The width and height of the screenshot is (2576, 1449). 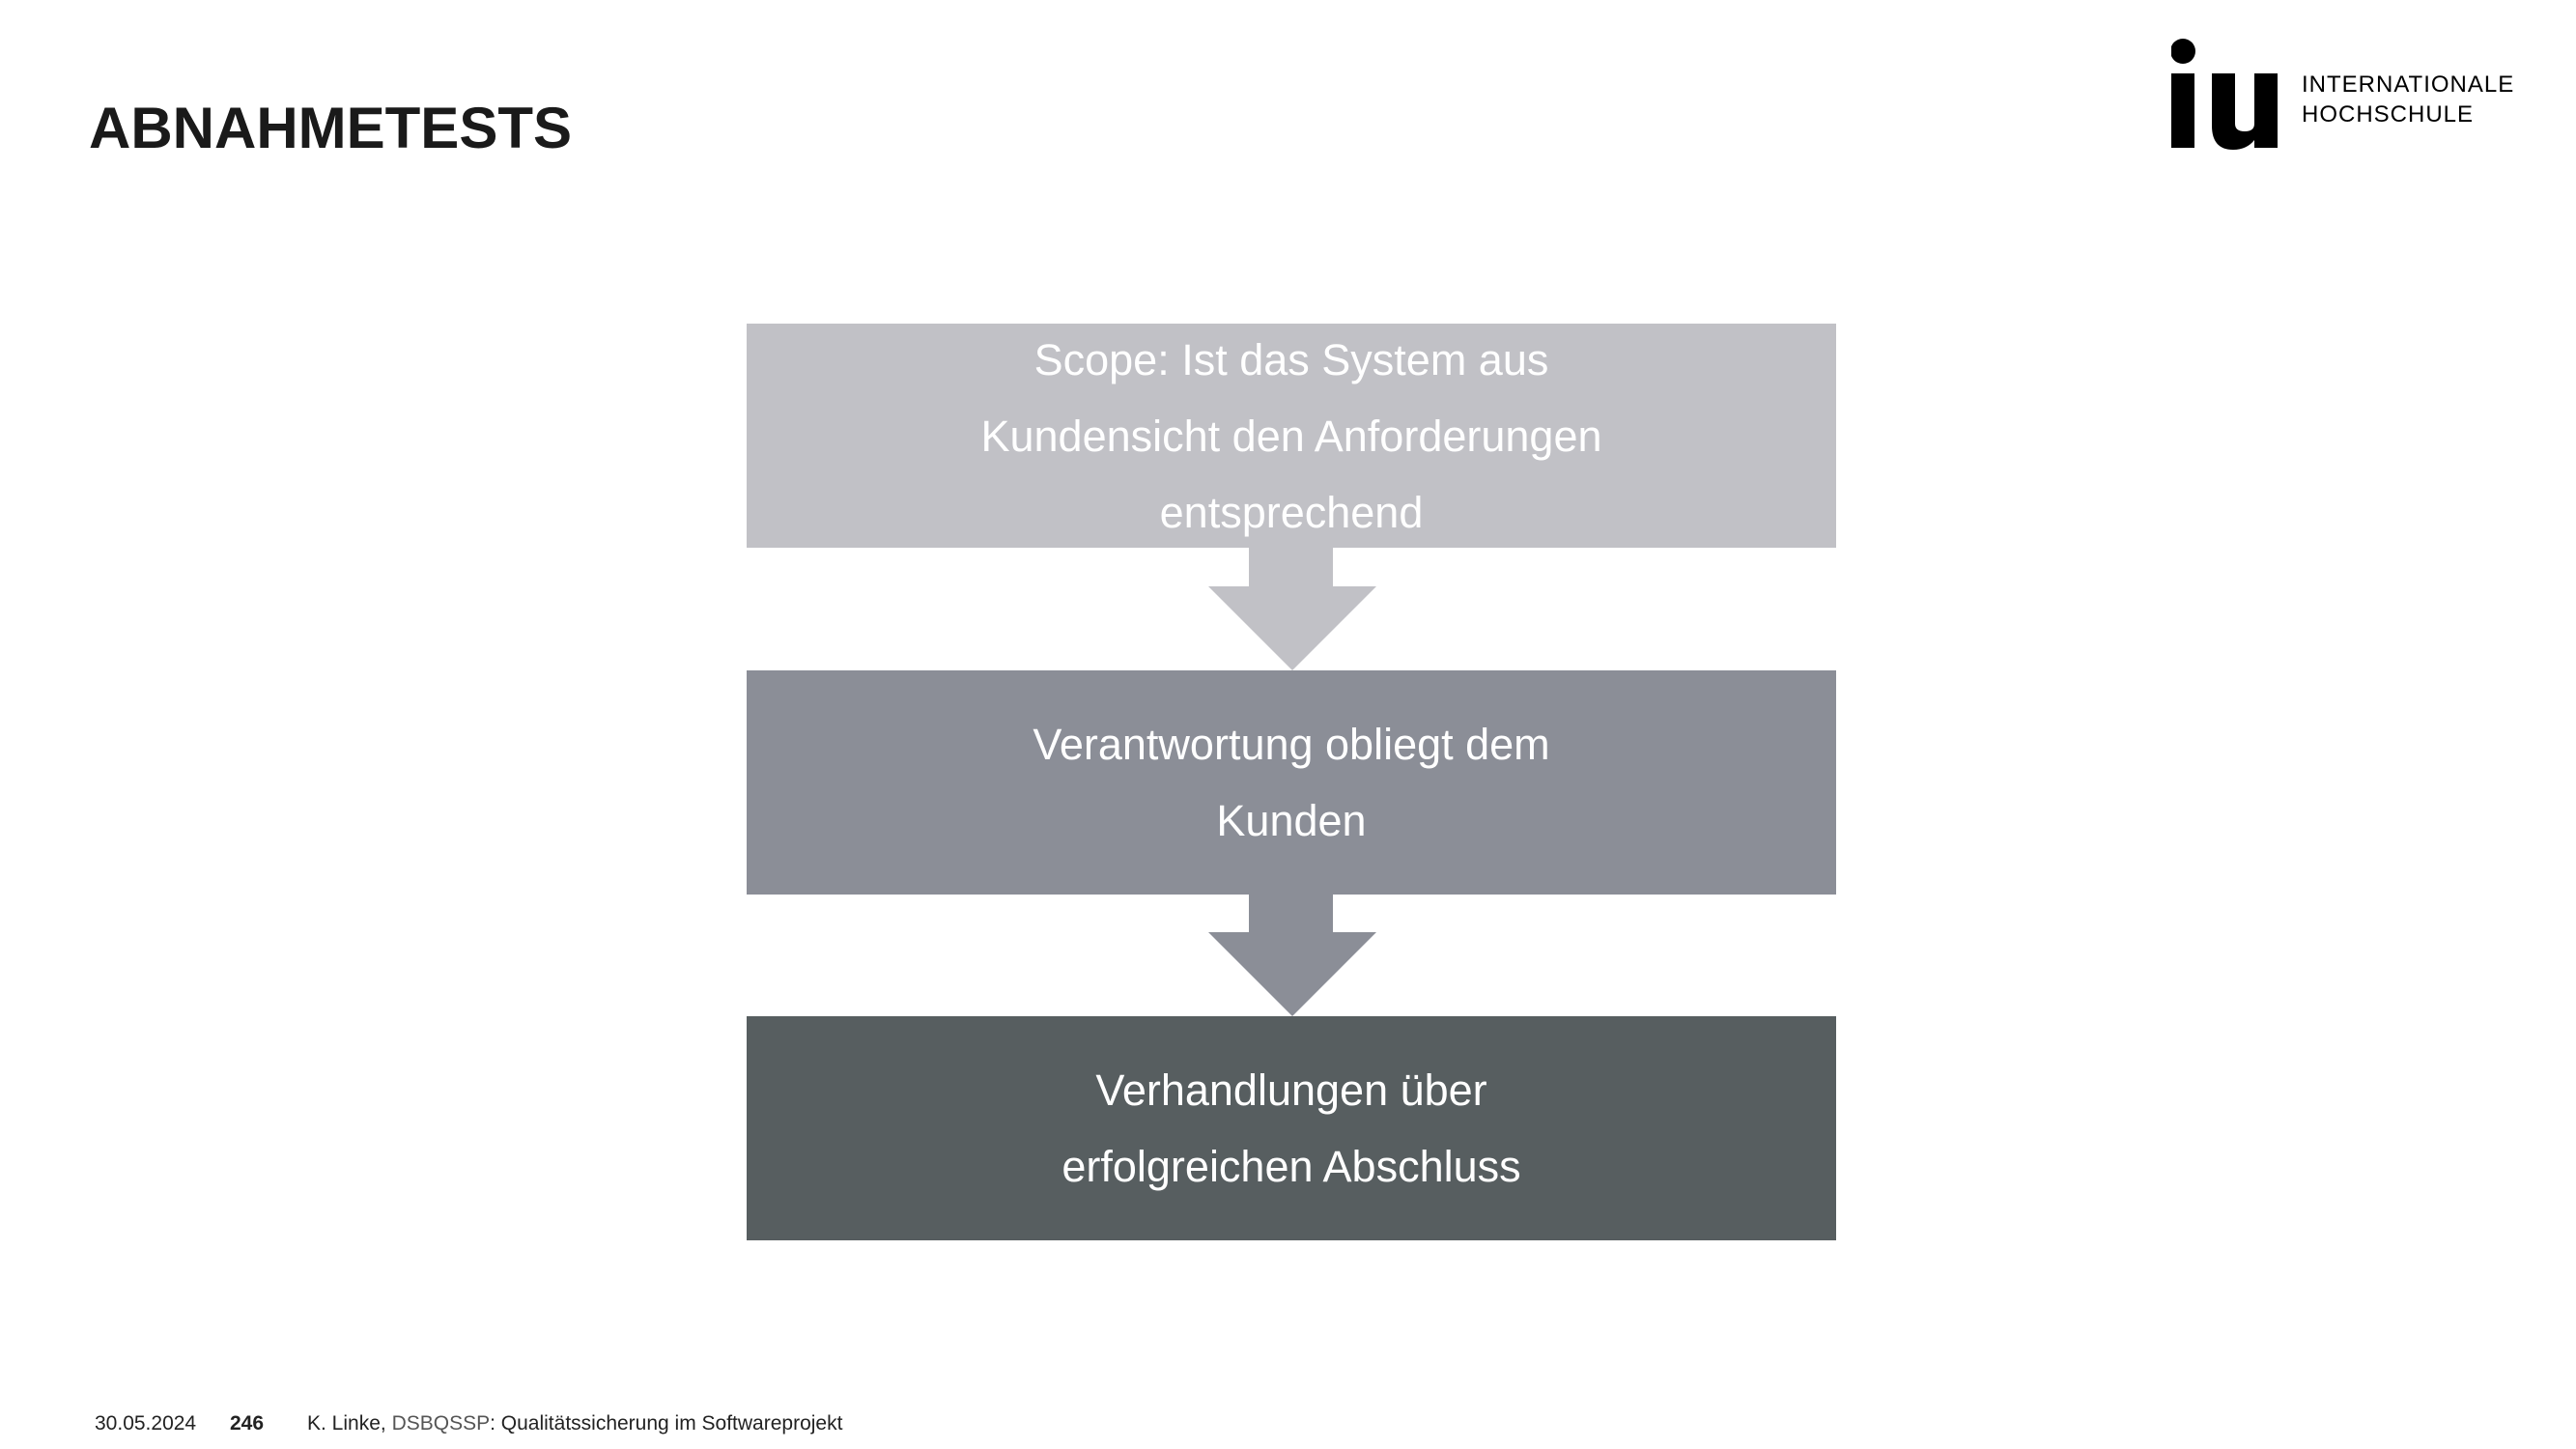 I want to click on footer-page-number: 246, so click(x=247, y=1423).